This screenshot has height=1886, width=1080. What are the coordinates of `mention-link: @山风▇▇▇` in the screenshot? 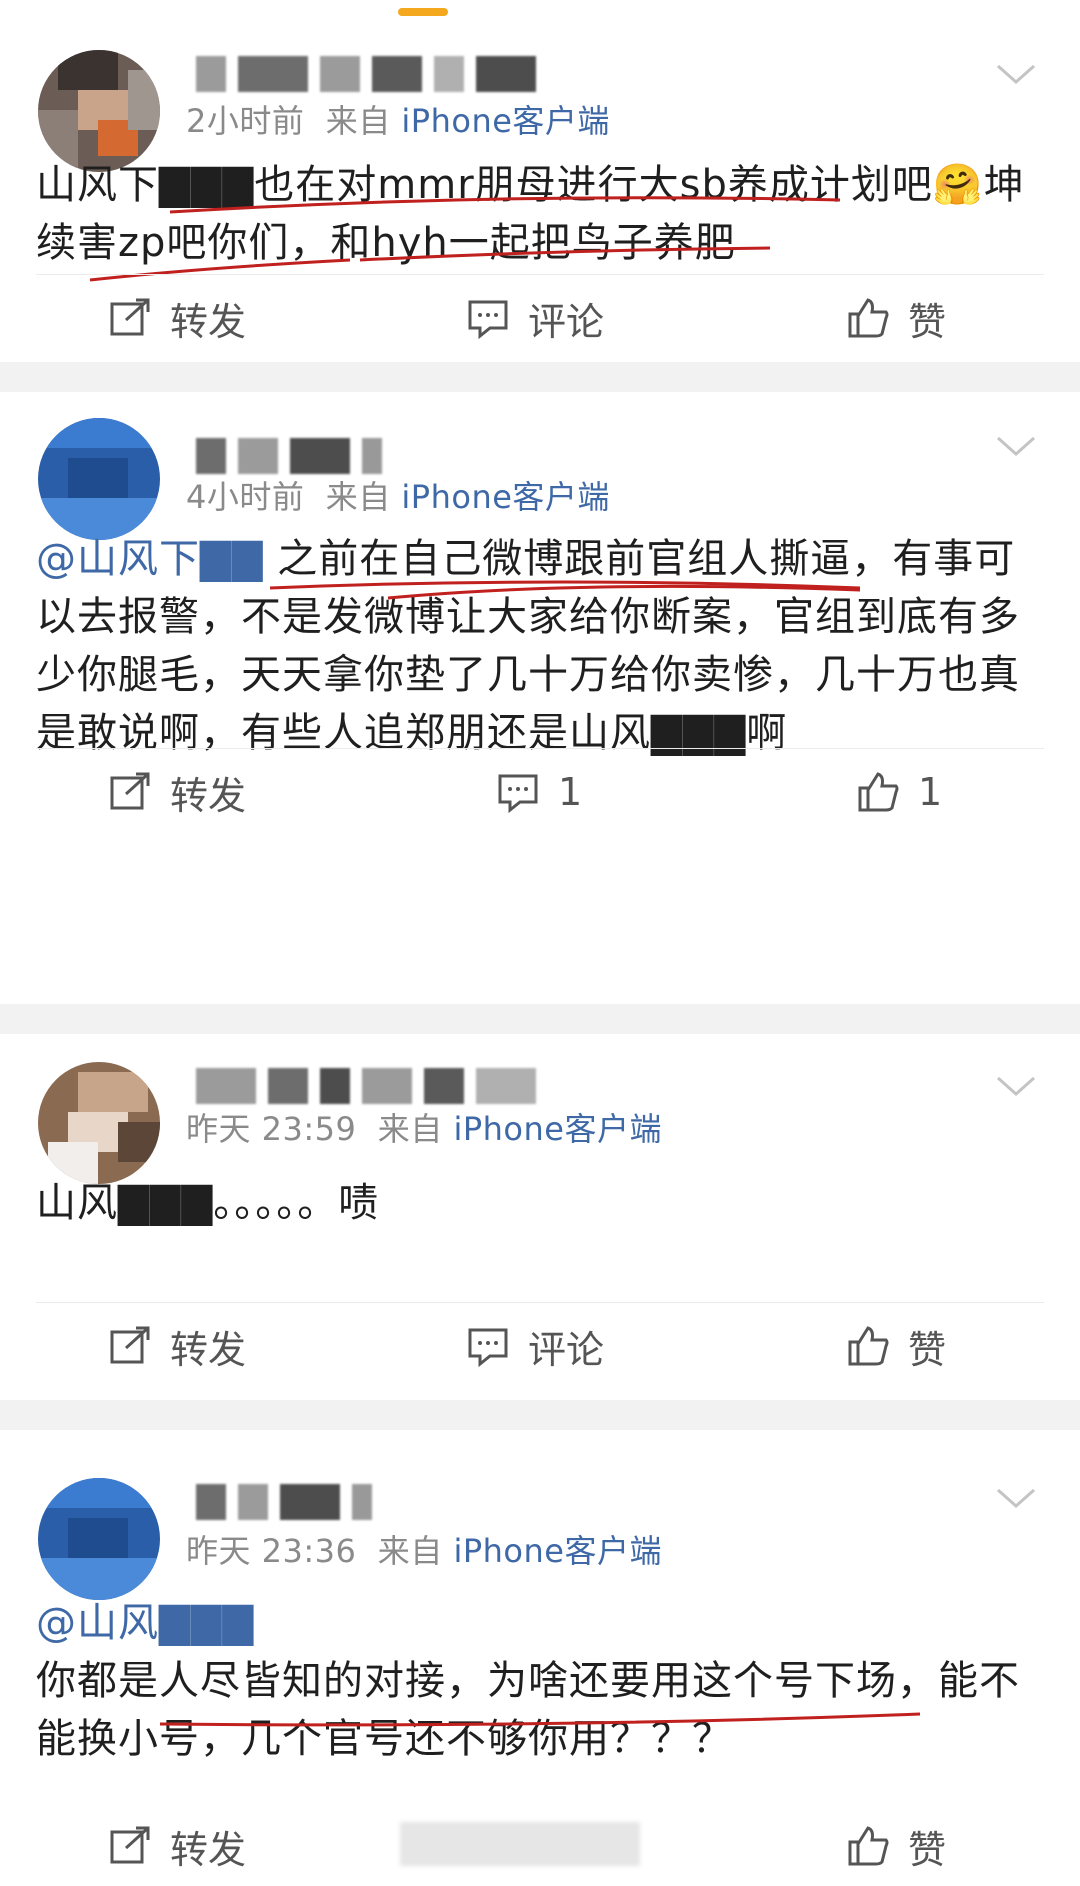 It's located at (541, 1623).